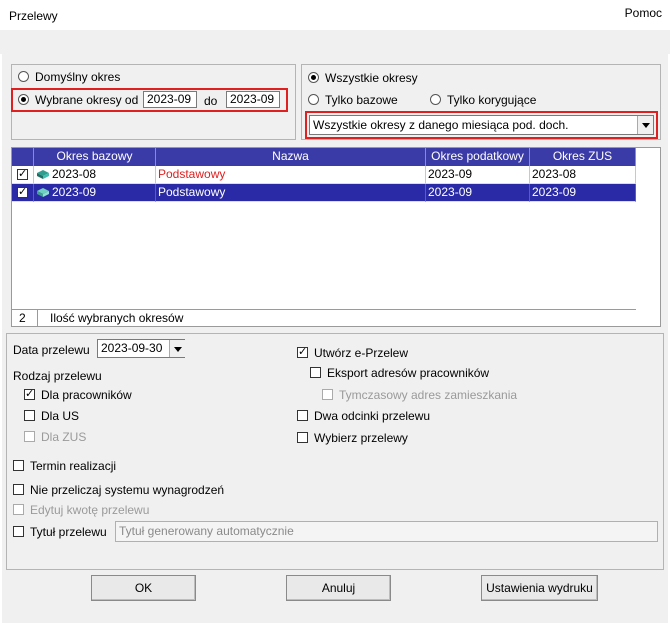  I want to click on print-settings-button: Ustawienia wydruku, so click(539, 588).